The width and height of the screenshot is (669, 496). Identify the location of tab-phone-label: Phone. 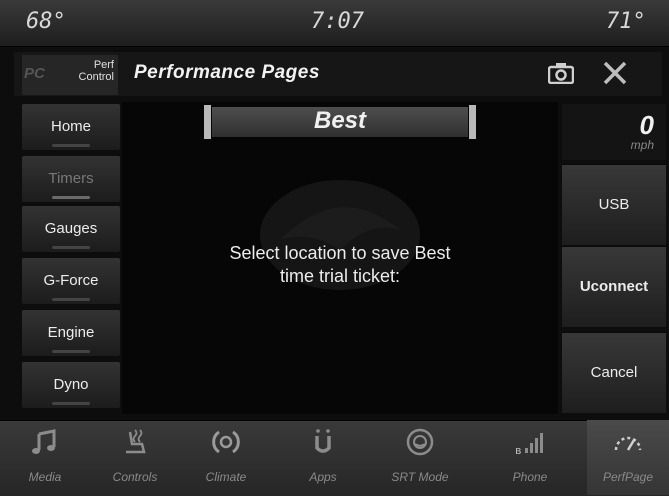
(530, 477).